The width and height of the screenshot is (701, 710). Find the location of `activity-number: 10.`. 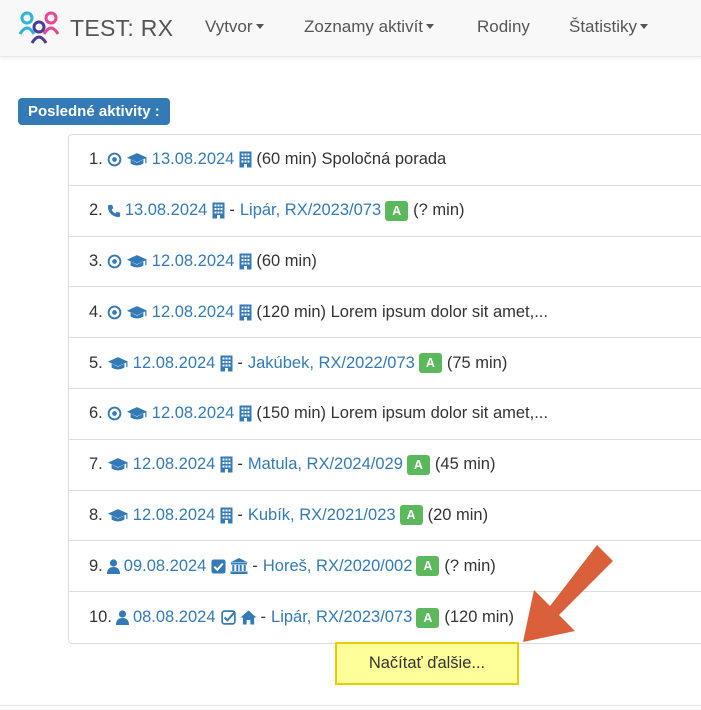

activity-number: 10. is located at coordinates (100, 617).